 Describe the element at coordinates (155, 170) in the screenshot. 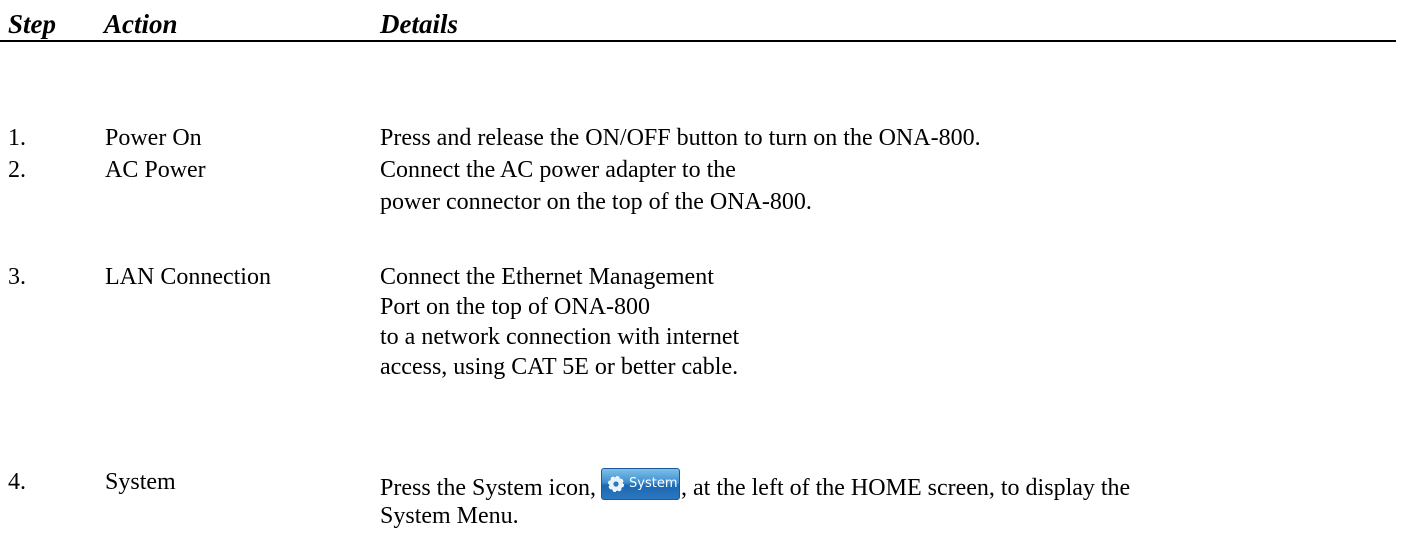

I see `step-2-action: AC Power` at that location.